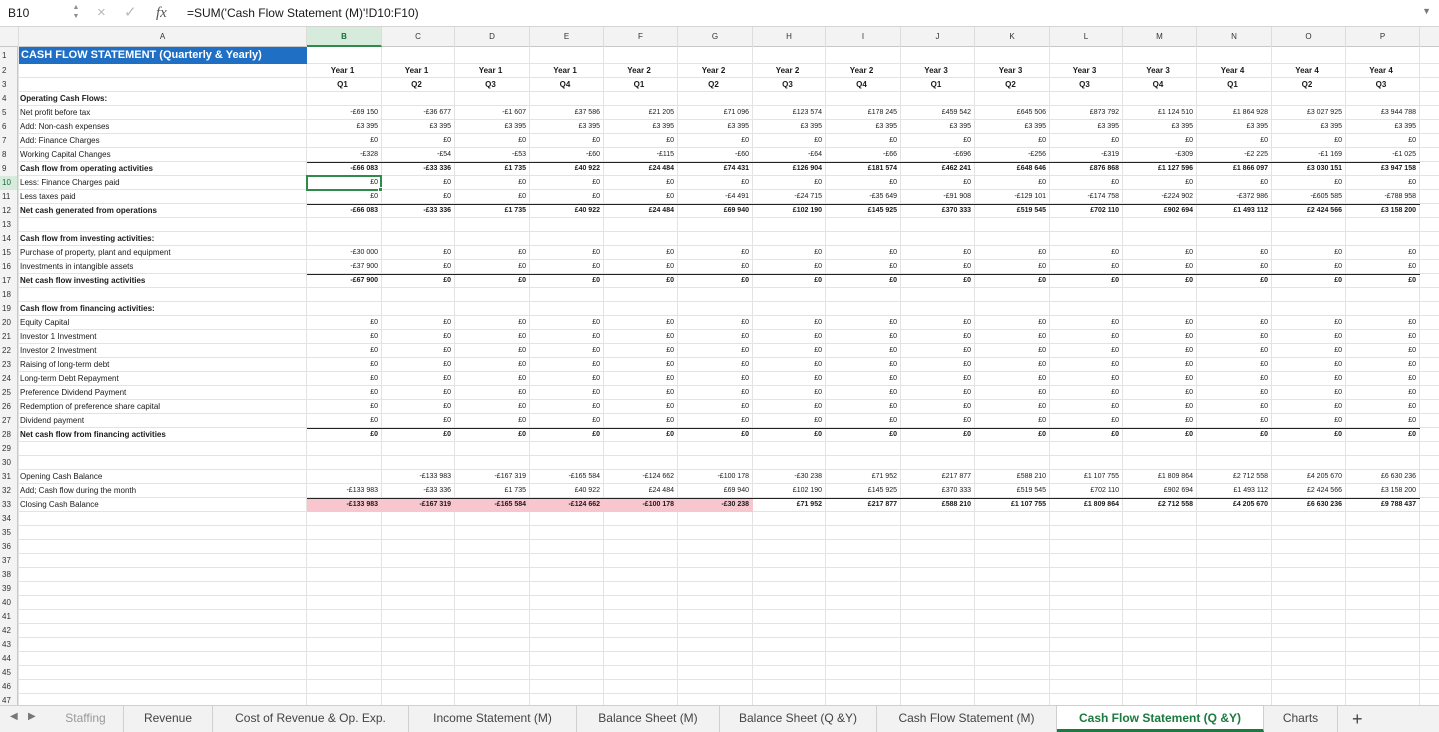 The image size is (1439, 732). Describe the element at coordinates (163, 55) in the screenshot. I see `sheet-title: CASH FLOW STATEMENT (Quarterly & Yearly)` at that location.